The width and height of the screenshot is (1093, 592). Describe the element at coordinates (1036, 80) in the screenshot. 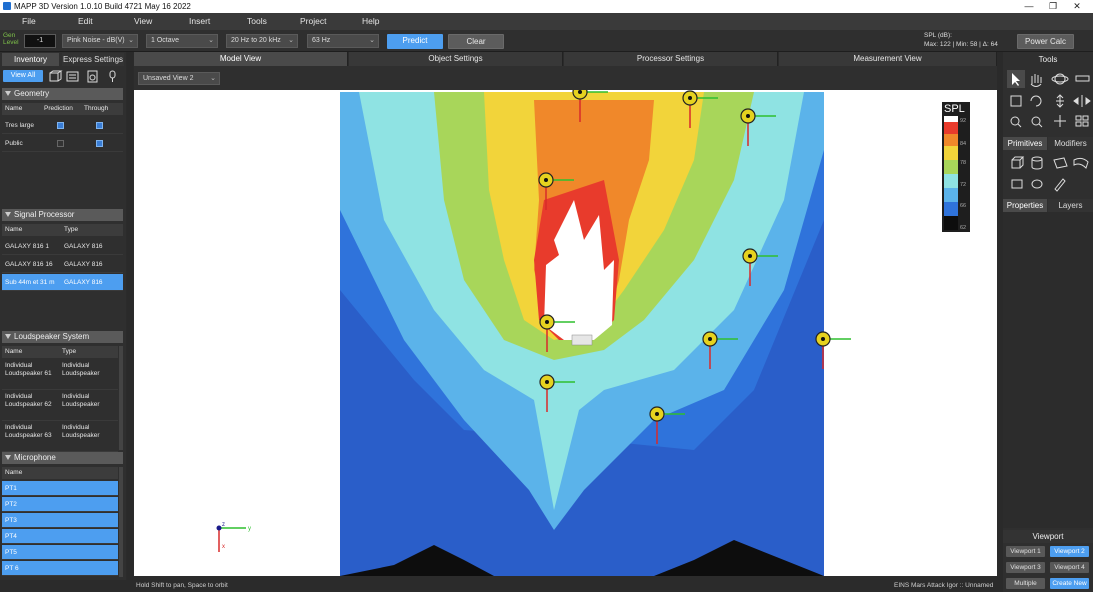

I see `pan-hand-icon` at that location.